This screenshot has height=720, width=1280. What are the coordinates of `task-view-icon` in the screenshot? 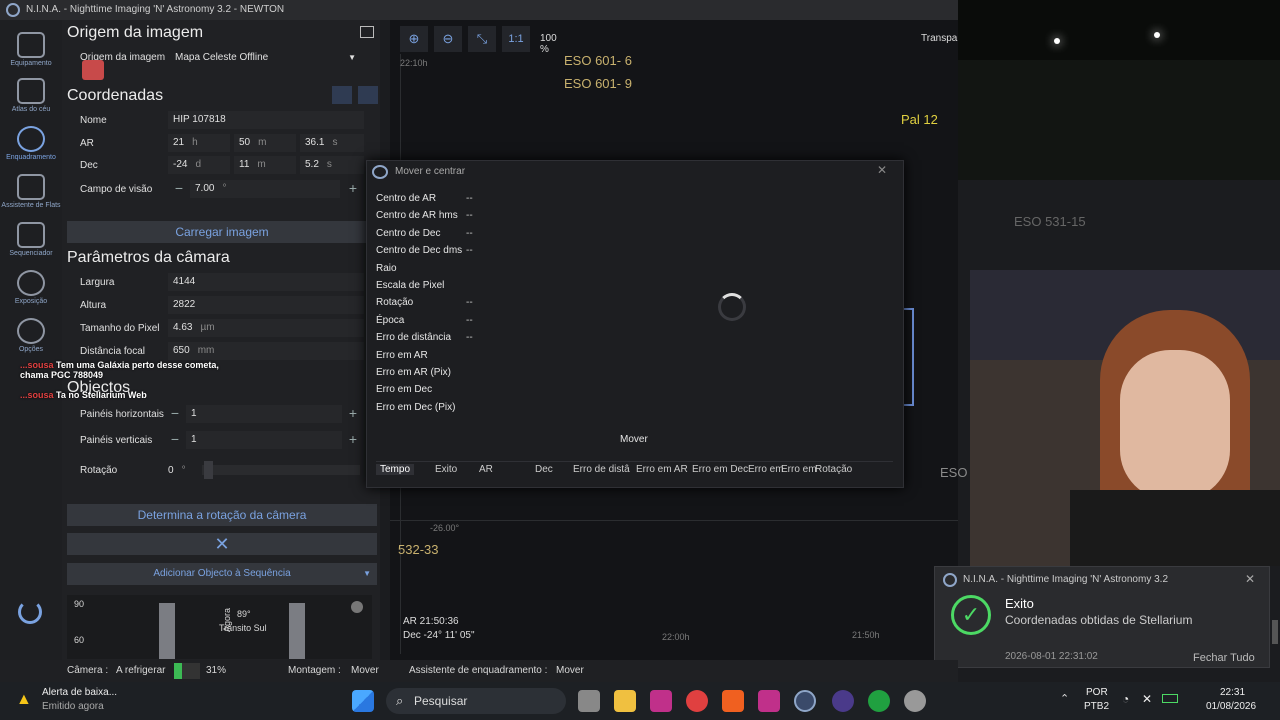 It's located at (589, 701).